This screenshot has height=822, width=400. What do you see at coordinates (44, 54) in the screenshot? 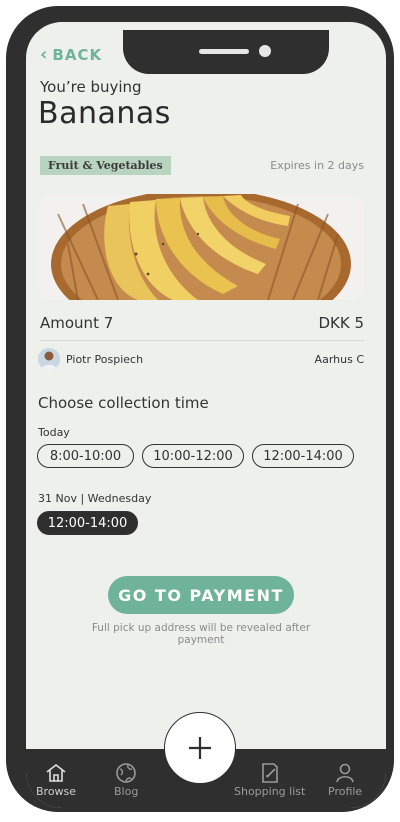
I see `chevron-left-icon: ‹` at bounding box center [44, 54].